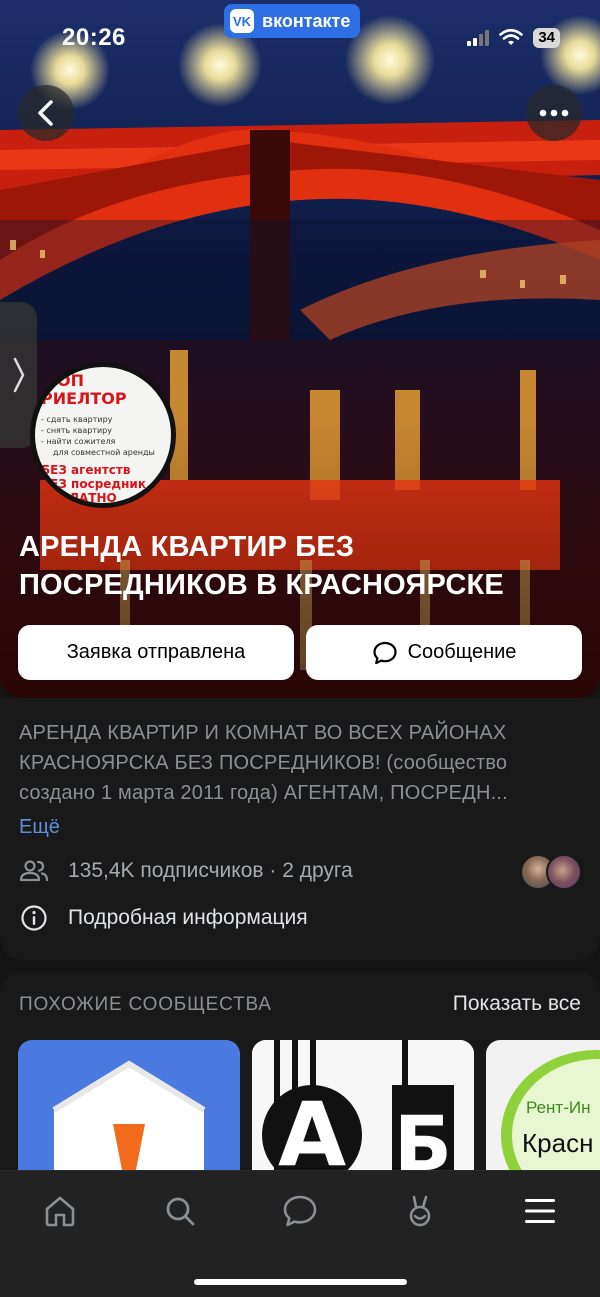 The width and height of the screenshot is (600, 1297). I want to click on friends-avatars, so click(551, 872).